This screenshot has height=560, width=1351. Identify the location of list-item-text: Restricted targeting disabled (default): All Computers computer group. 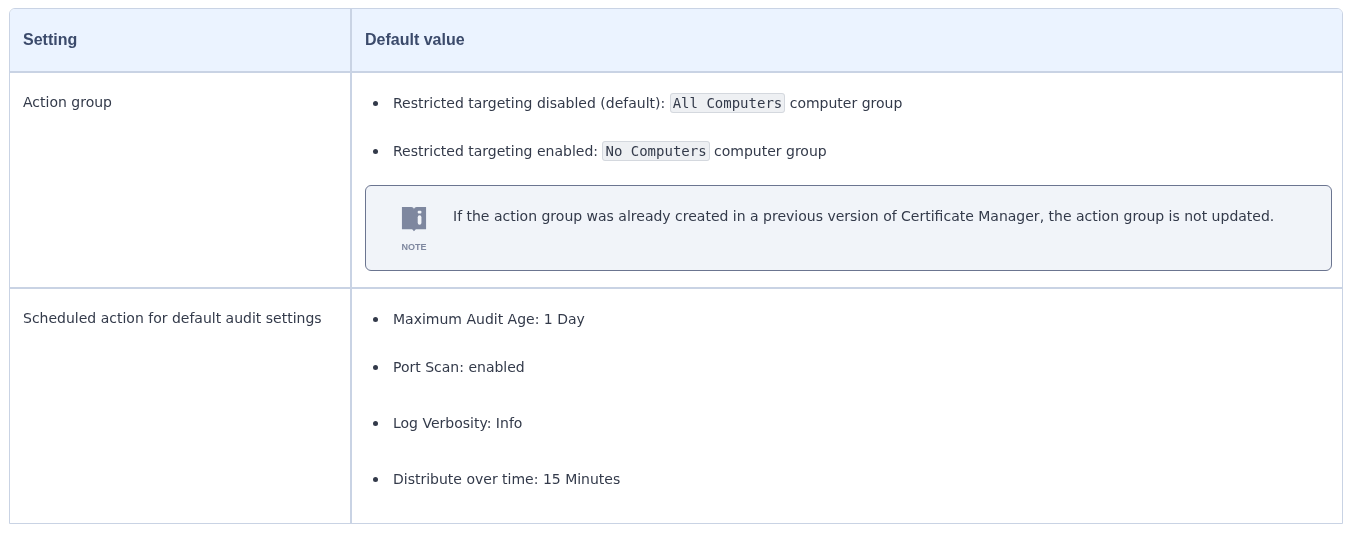
(648, 103).